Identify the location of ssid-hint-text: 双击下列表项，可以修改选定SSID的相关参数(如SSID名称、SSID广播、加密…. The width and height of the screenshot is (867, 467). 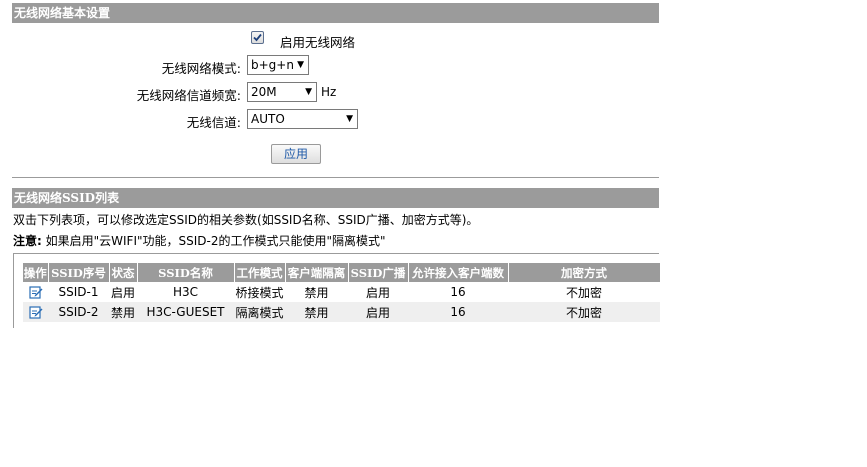
(246, 220).